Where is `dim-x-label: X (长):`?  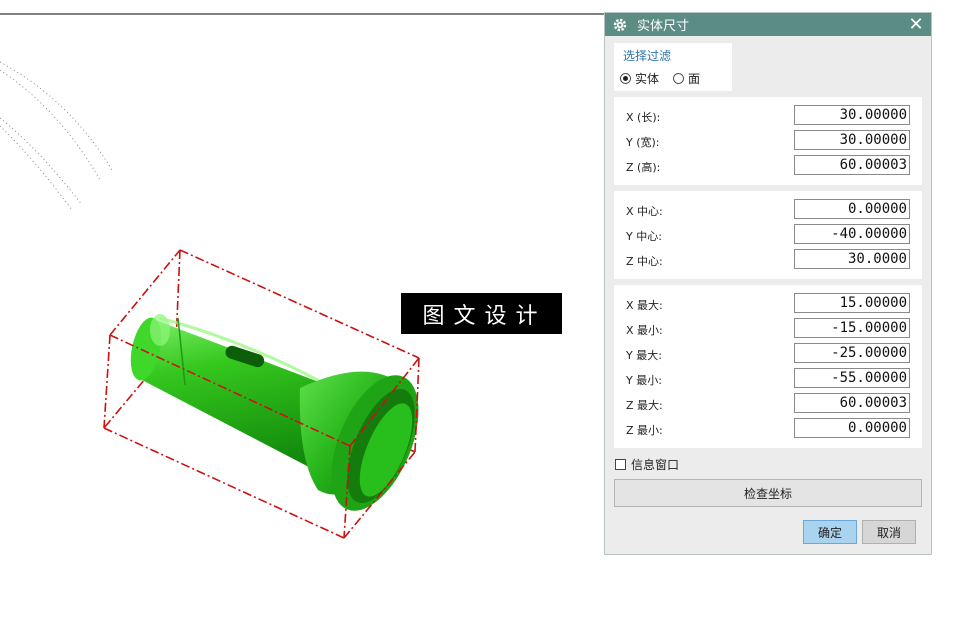 dim-x-label: X (长): is located at coordinates (643, 117).